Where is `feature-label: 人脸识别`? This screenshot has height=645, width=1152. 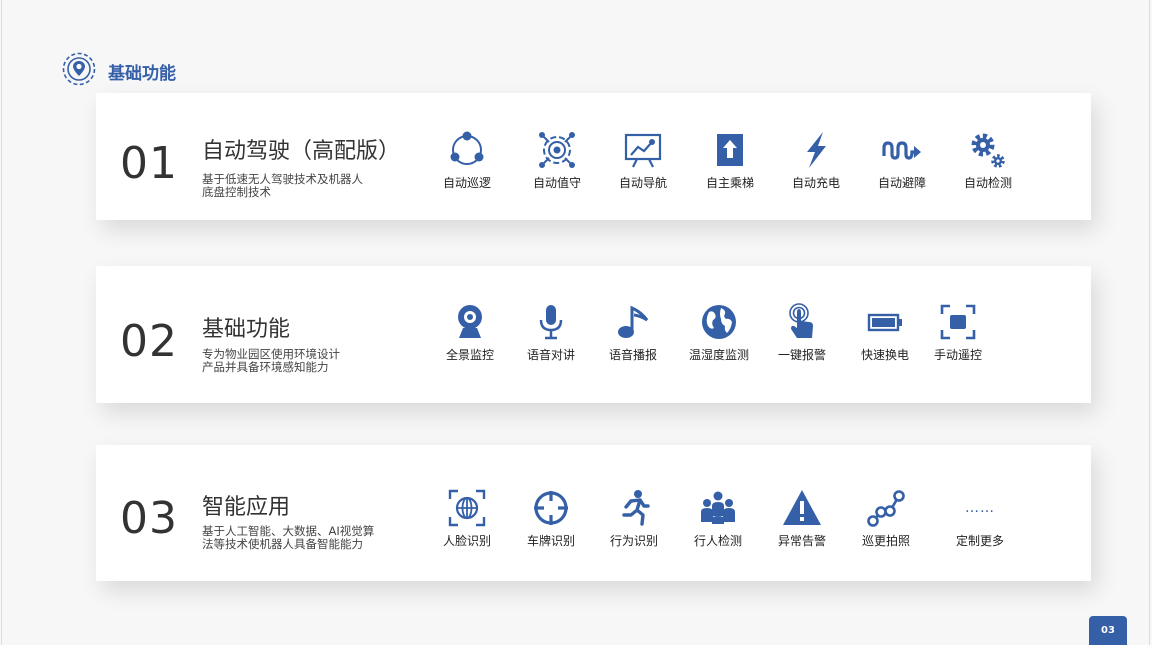 feature-label: 人脸识别 is located at coordinates (466, 541).